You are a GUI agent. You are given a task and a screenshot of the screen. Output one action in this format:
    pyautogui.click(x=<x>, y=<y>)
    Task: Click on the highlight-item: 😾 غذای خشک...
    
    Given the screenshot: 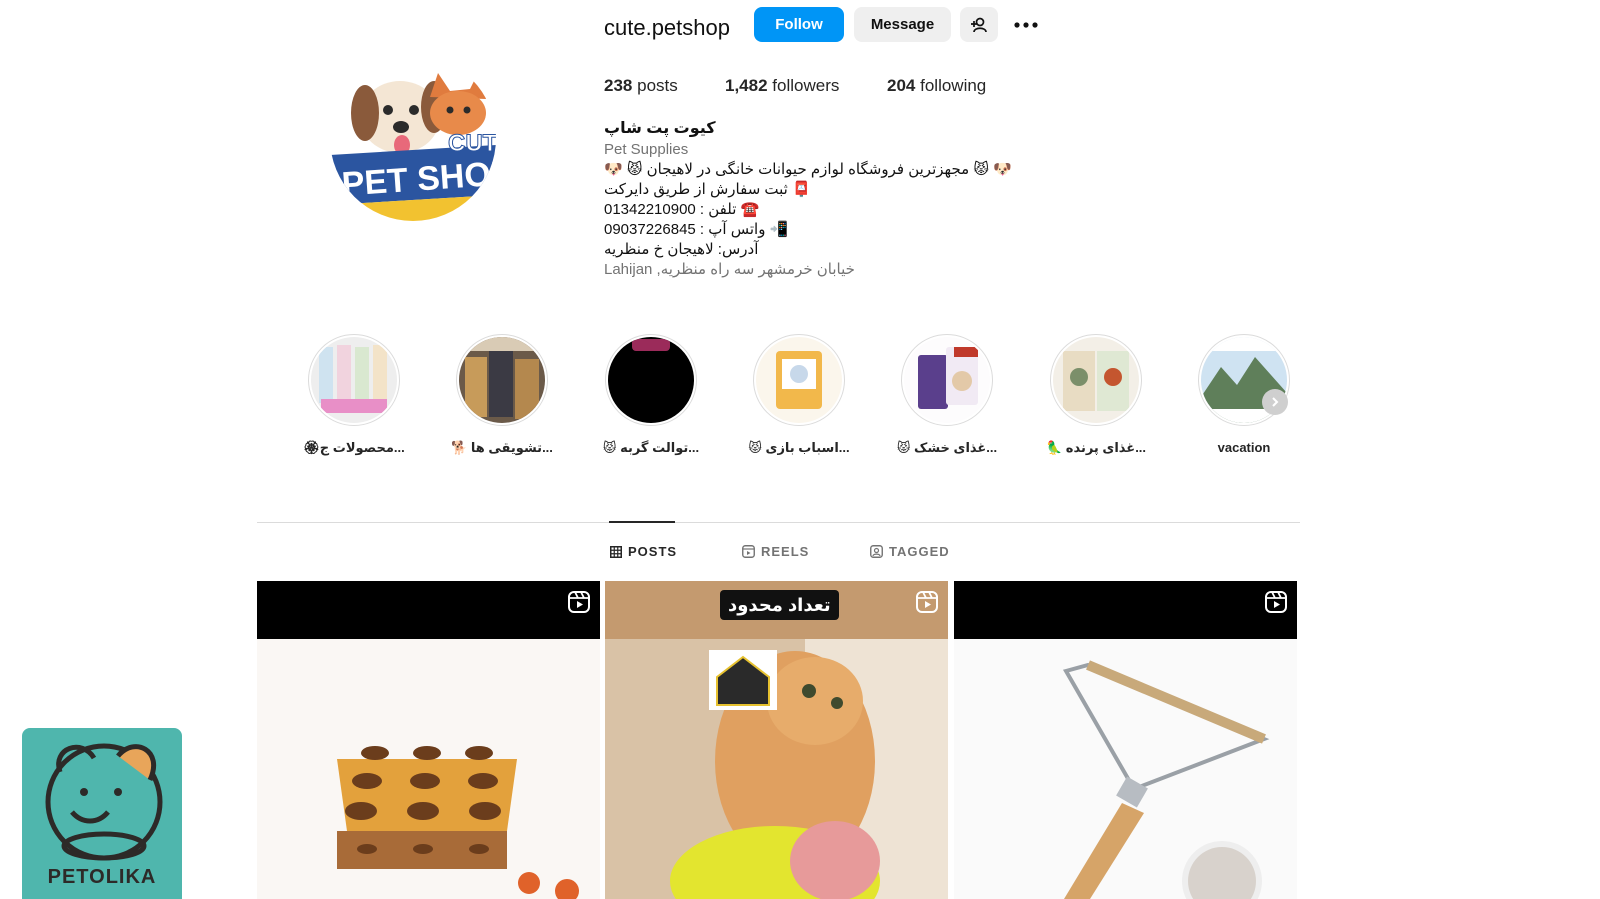 What is the action you would take?
    pyautogui.click(x=947, y=395)
    